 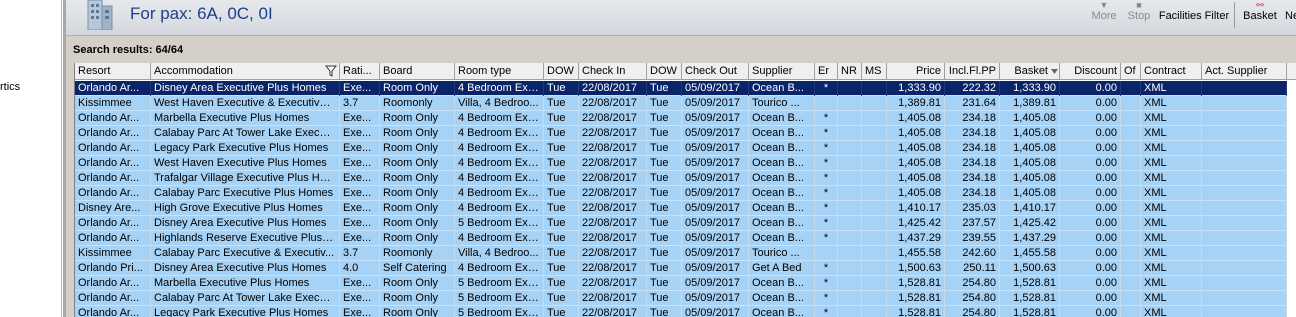 I want to click on col-act-supplier-header: Act. Supplier, so click(x=1244, y=71).